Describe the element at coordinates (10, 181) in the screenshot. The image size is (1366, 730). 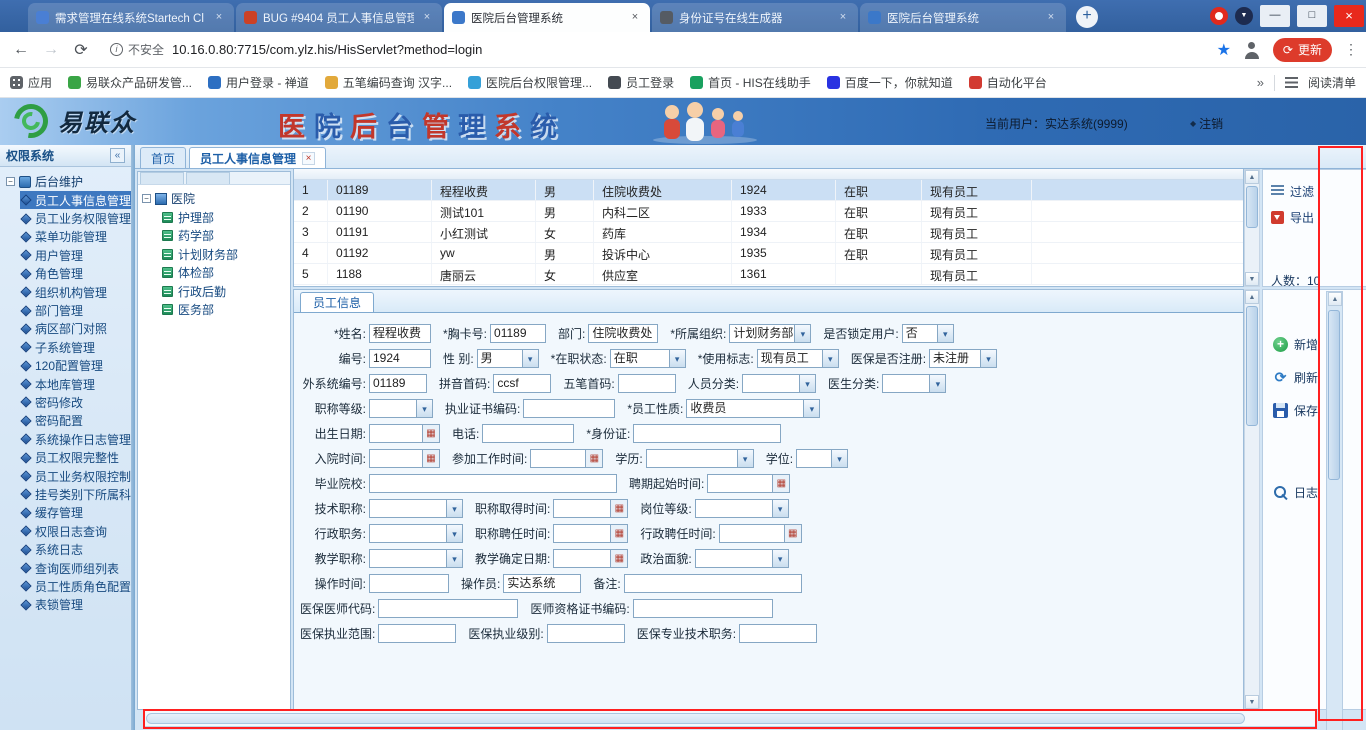
I see `collapse-node-icon: −` at that location.